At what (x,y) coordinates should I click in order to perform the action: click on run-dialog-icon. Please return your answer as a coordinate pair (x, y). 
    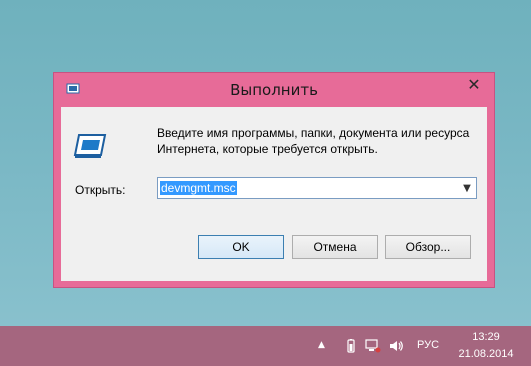
    Looking at the image, I should click on (90, 146).